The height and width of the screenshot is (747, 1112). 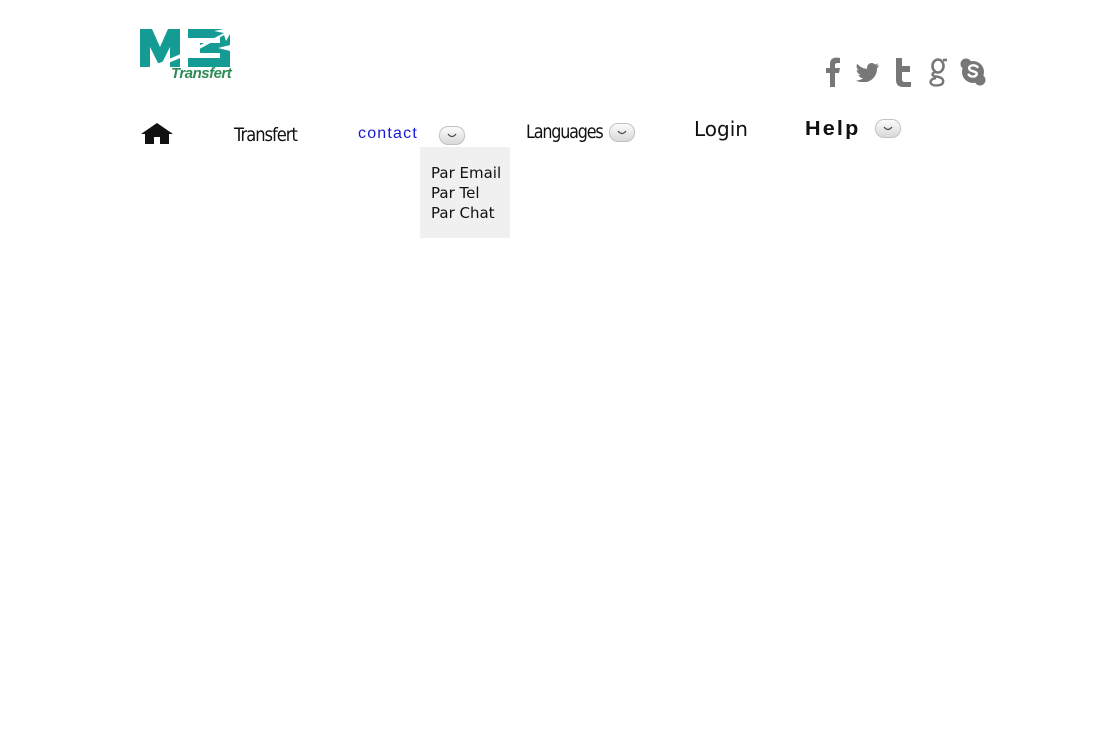 What do you see at coordinates (266, 135) in the screenshot?
I see `nav-transfert: Transfert` at bounding box center [266, 135].